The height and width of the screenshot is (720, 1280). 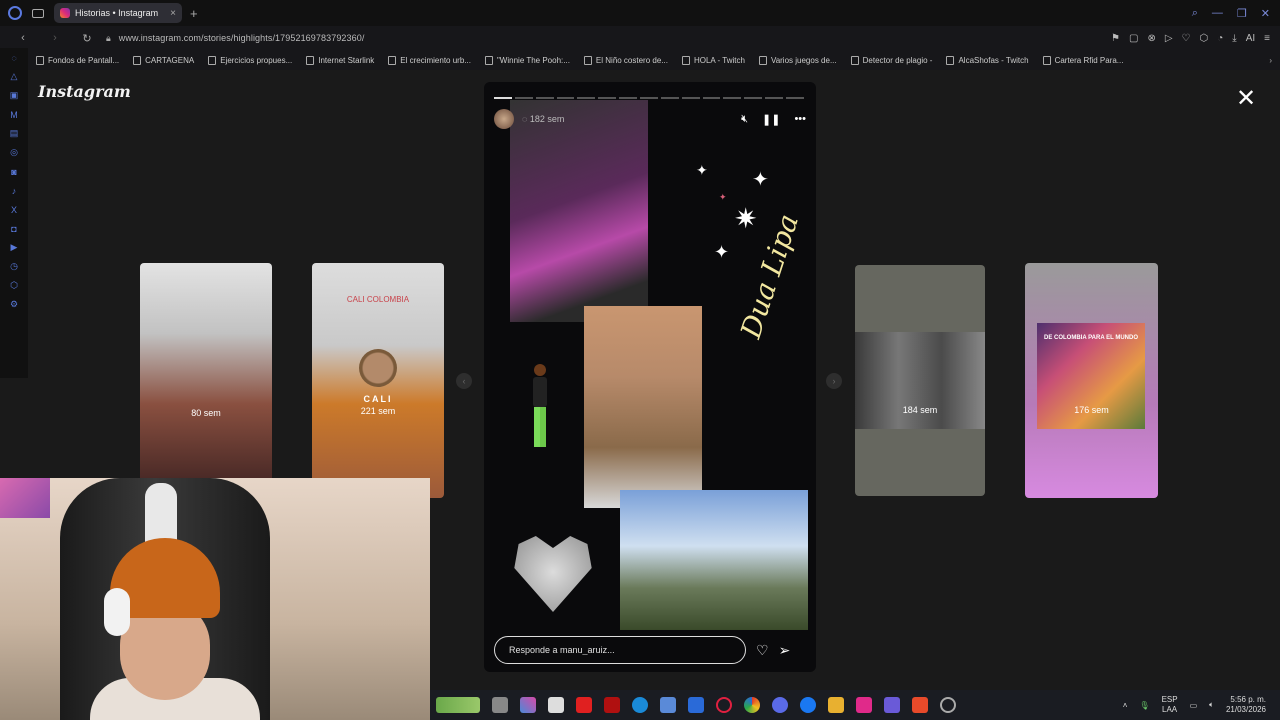 I want to click on tiktok-icon: ♪, so click(x=14, y=190).